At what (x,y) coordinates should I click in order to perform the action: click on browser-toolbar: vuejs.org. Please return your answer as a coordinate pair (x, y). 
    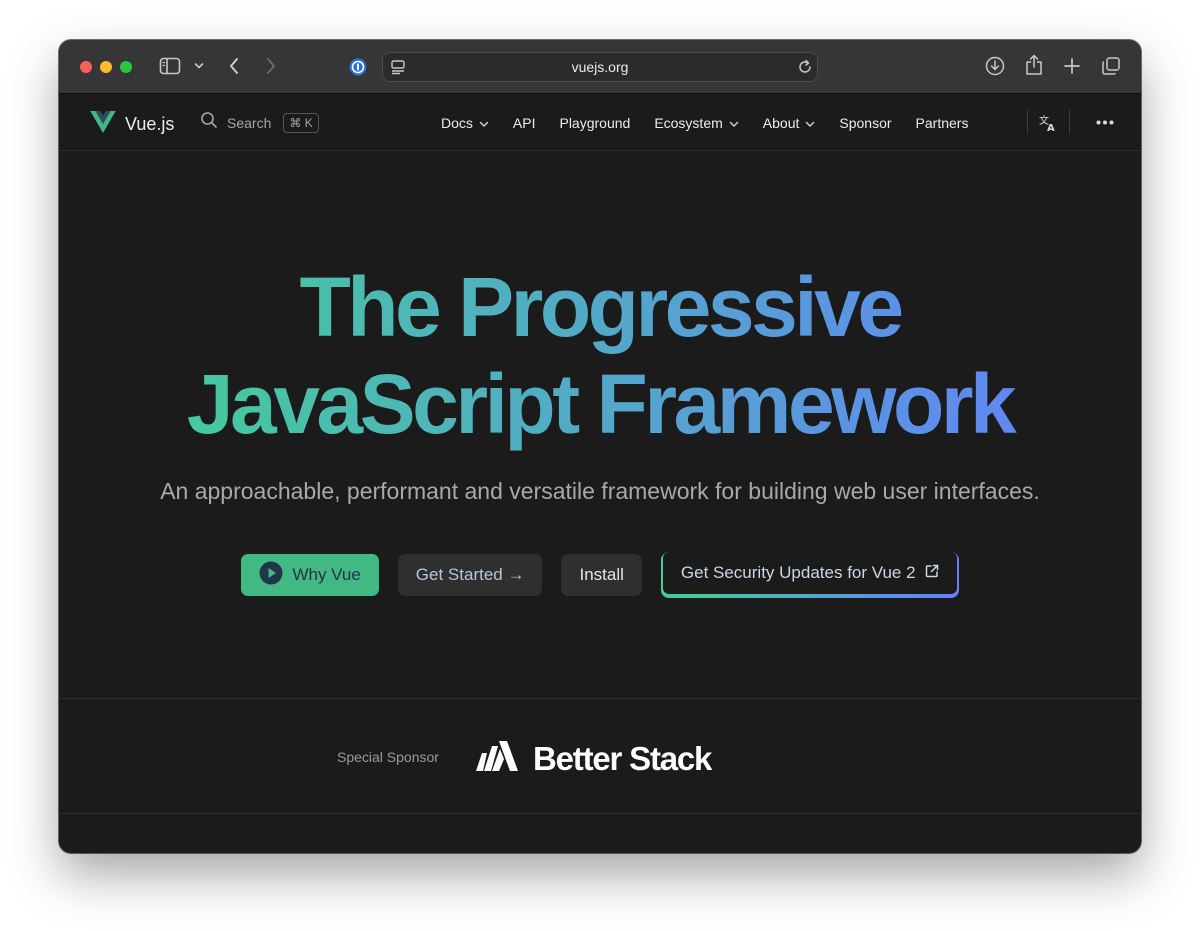
    Looking at the image, I should click on (600, 67).